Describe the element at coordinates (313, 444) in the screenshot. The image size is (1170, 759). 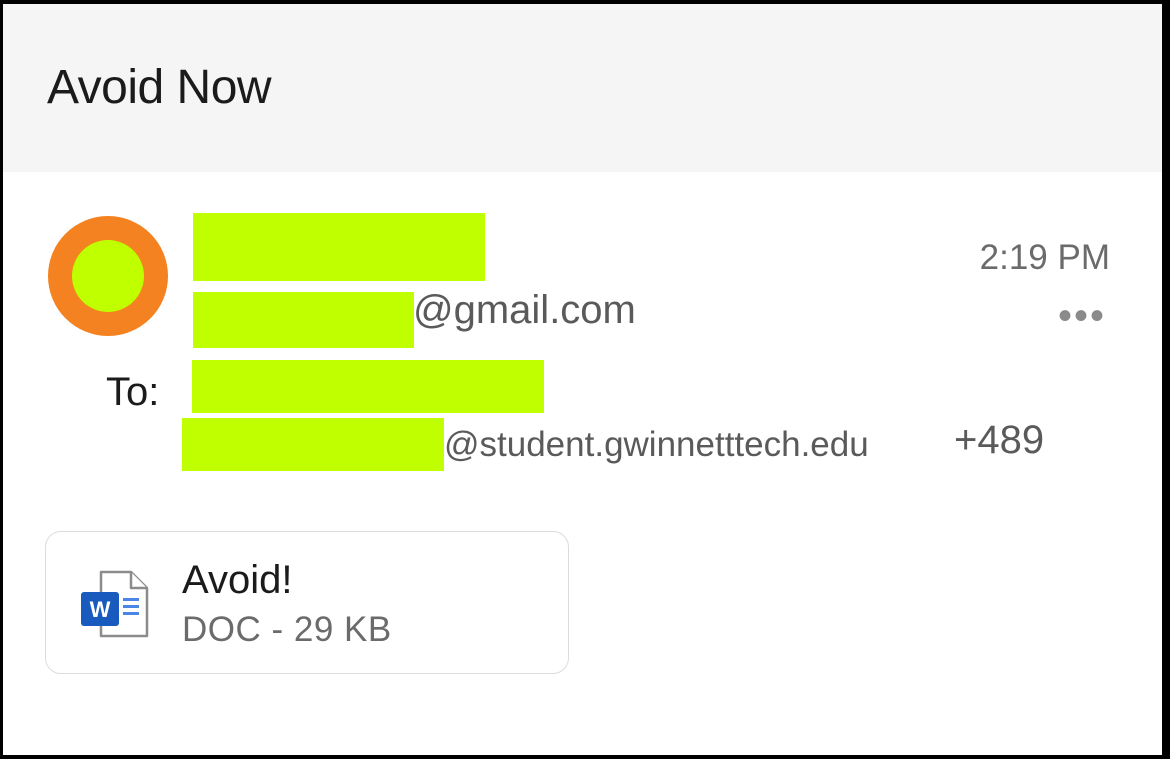
I see `recipient-email-redaction` at that location.